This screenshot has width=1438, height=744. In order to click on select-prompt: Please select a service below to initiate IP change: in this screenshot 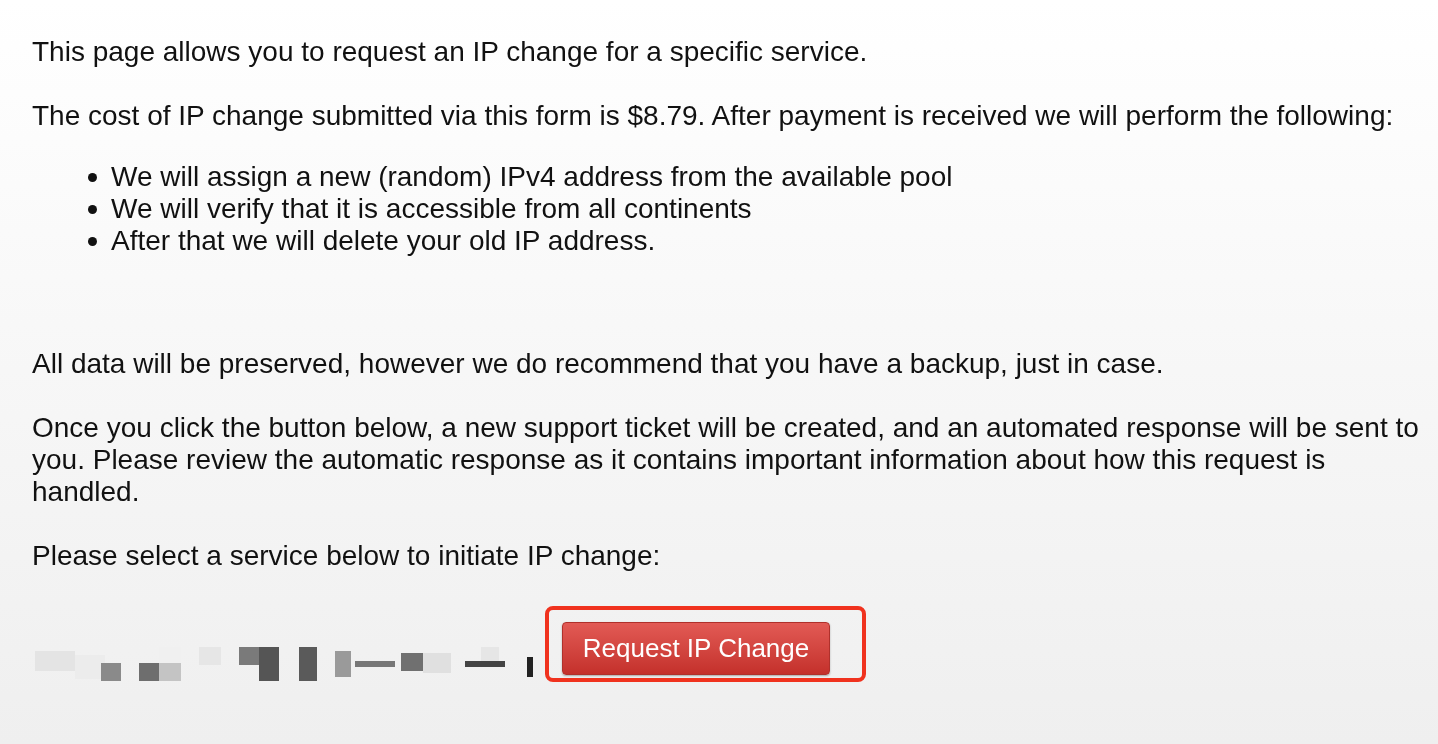, I will do `click(346, 555)`.